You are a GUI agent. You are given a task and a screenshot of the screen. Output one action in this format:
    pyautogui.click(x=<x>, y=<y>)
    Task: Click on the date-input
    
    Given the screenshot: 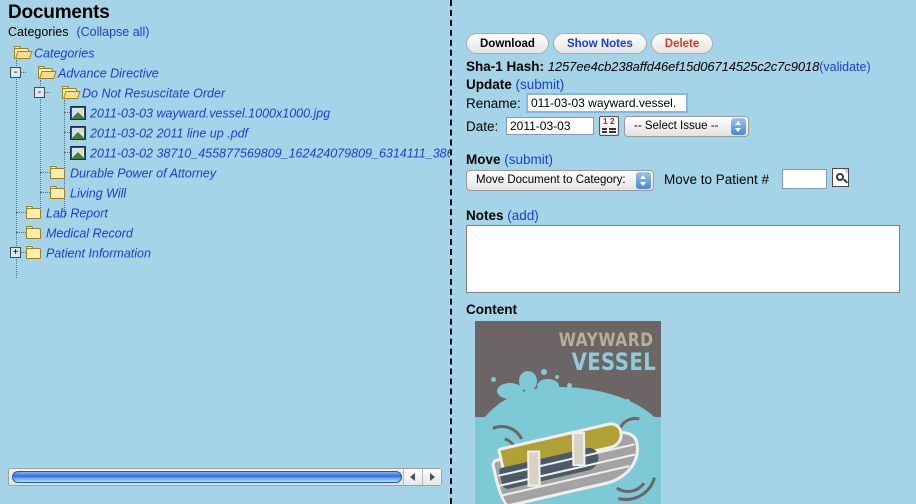 What is the action you would take?
    pyautogui.click(x=550, y=126)
    